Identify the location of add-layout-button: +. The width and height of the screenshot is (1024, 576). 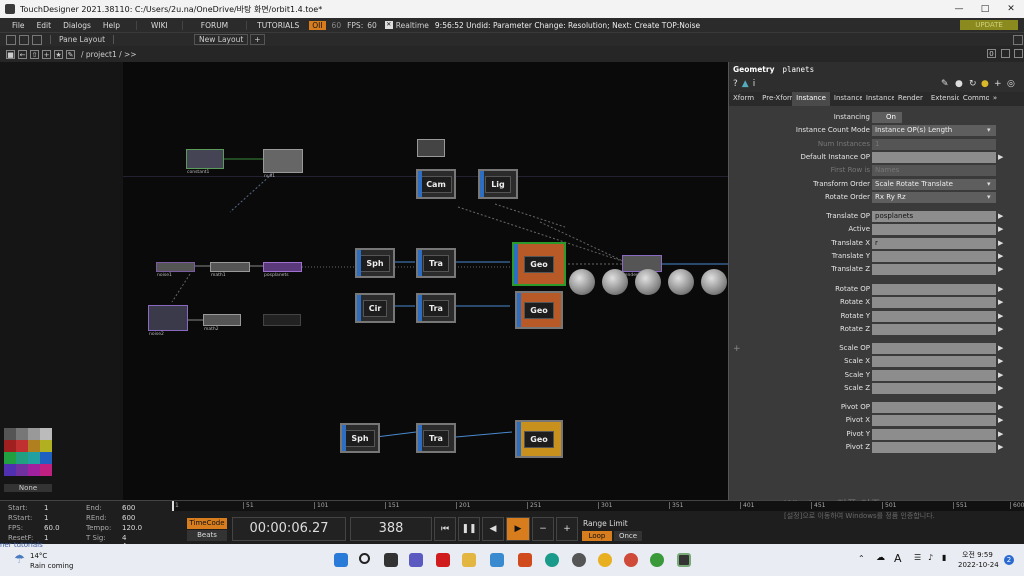
(257, 39).